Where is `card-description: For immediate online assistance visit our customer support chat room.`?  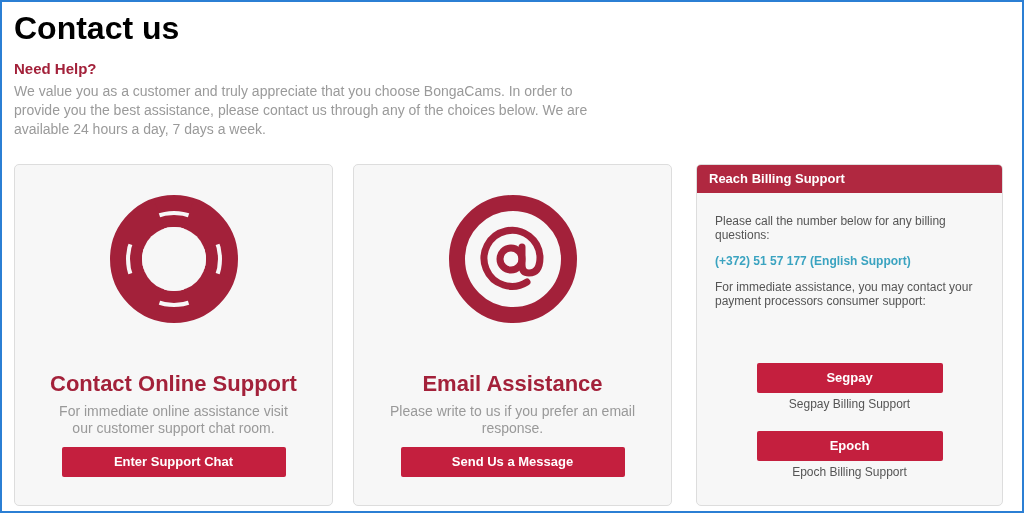 card-description: For immediate online assistance visit our customer support chat room. is located at coordinates (173, 420).